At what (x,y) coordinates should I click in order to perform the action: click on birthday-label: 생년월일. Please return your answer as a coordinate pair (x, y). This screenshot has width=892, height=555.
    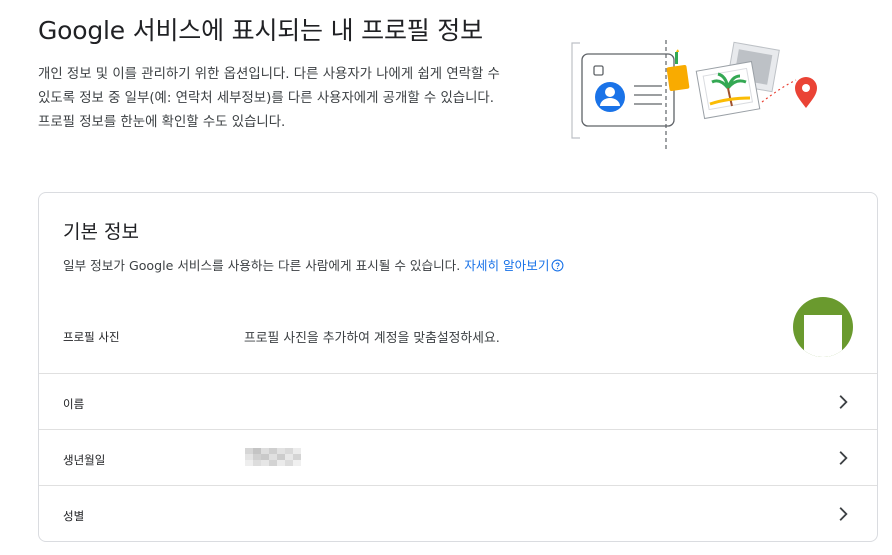
    Looking at the image, I should click on (84, 460).